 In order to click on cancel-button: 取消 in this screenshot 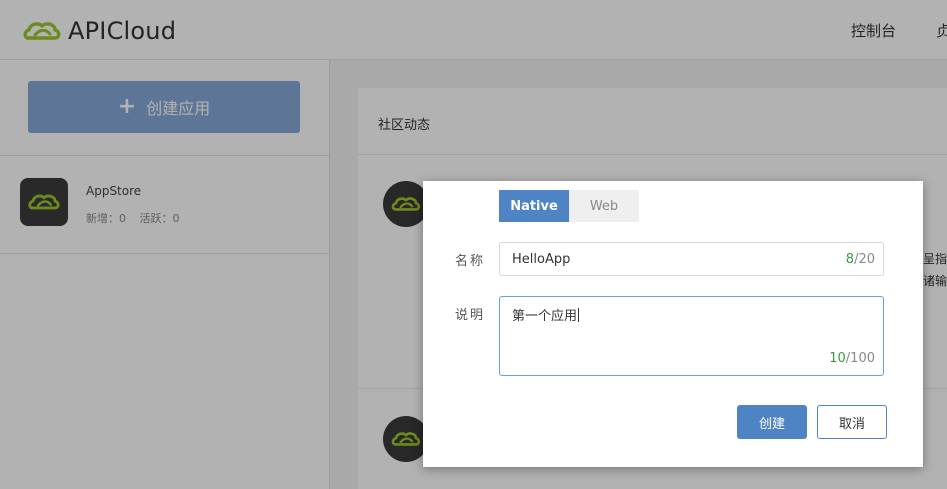, I will do `click(852, 422)`.